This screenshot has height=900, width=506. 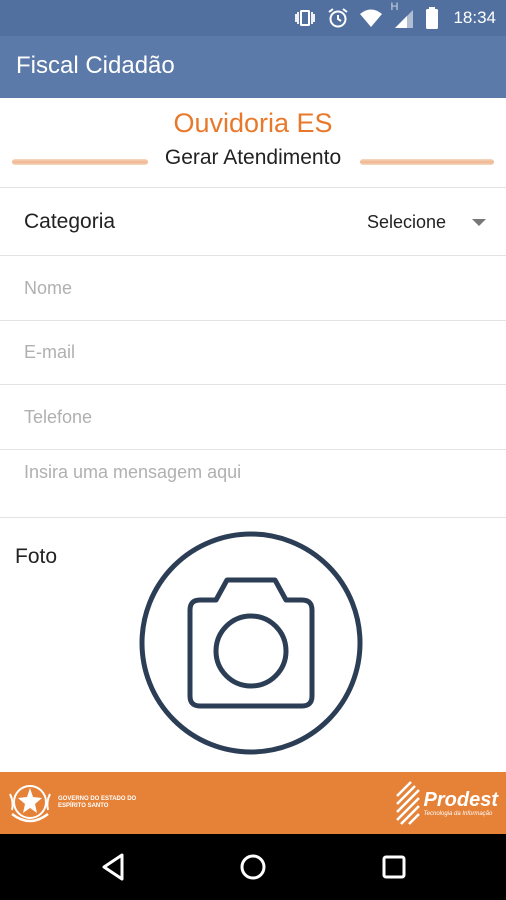 I want to click on alarm-icon, so click(x=338, y=18).